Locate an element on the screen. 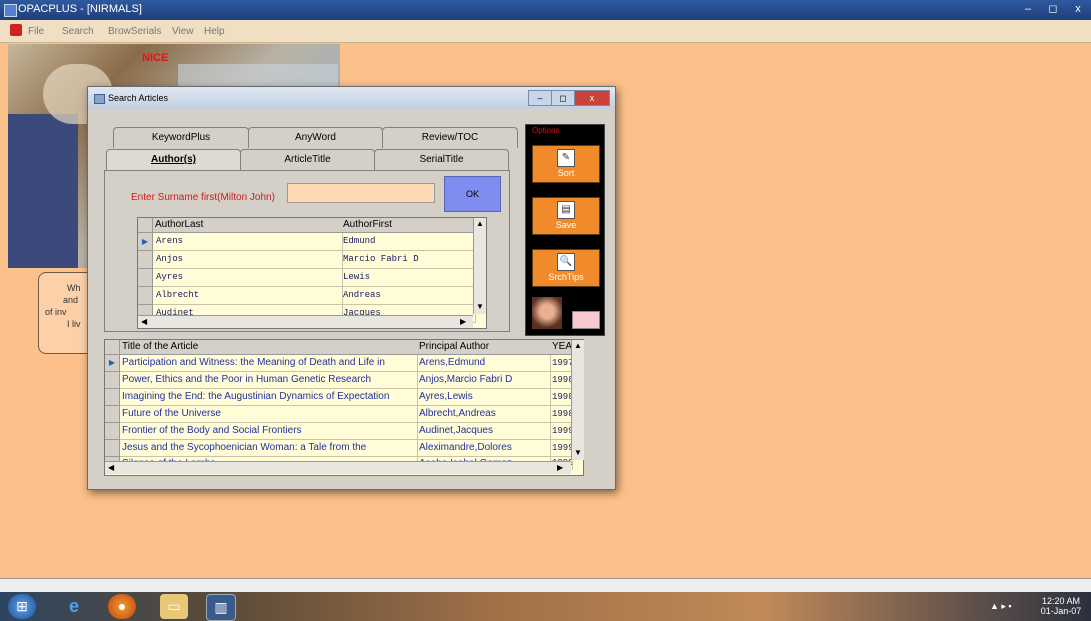 The image size is (1091, 621). bubble-line: I liv is located at coordinates (74, 324).